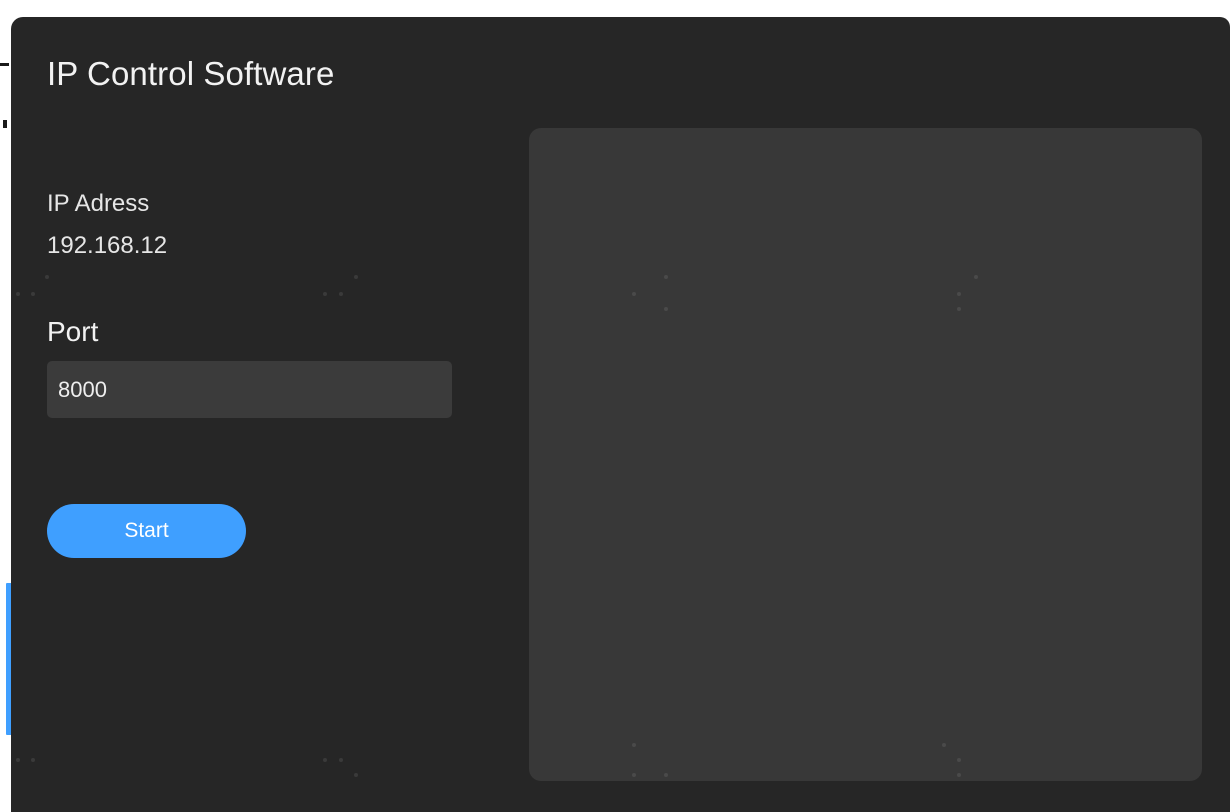 This screenshot has width=1230, height=812. What do you see at coordinates (107, 245) in the screenshot?
I see `ip-address-value: 192.168.12` at bounding box center [107, 245].